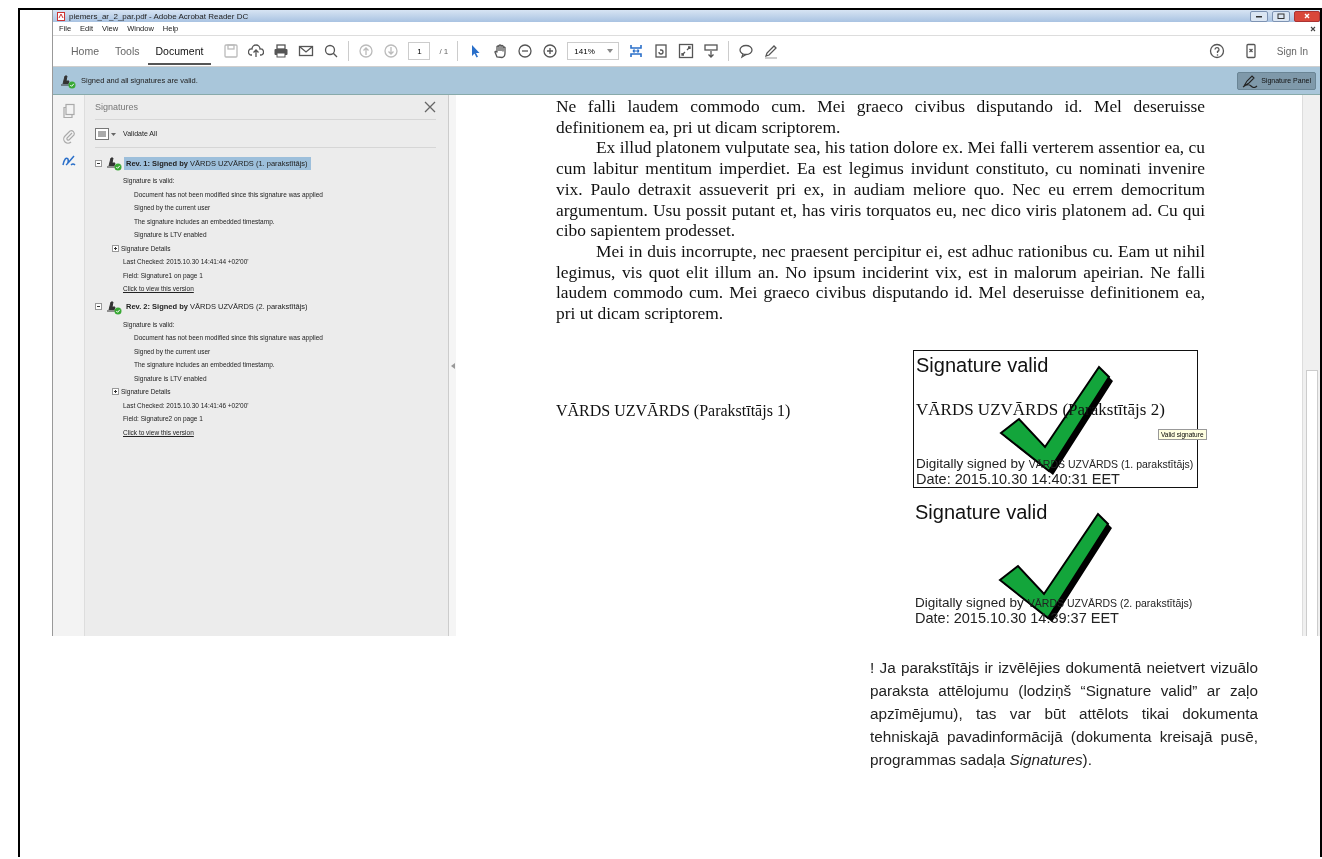 The image size is (1322, 859). What do you see at coordinates (68, 161) in the screenshot?
I see `signature-icon` at bounding box center [68, 161].